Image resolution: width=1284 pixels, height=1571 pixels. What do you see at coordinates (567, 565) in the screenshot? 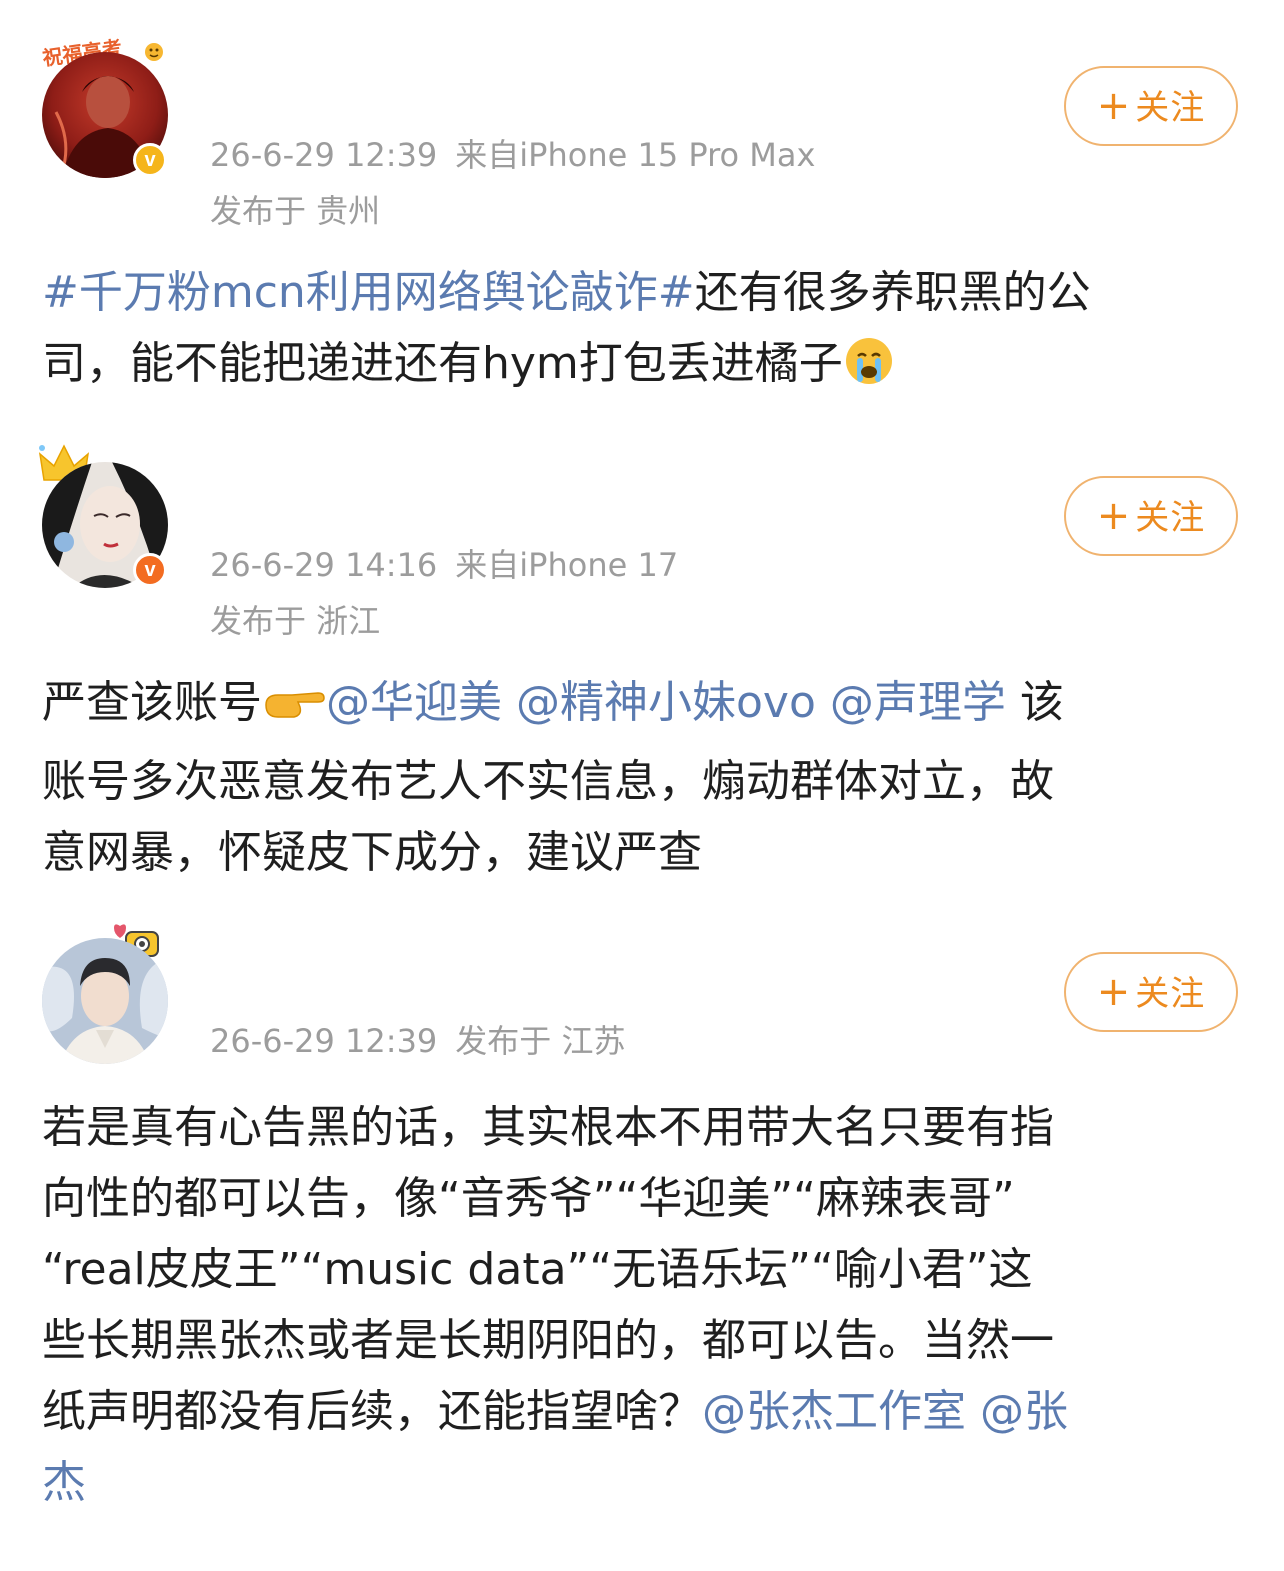
I see `post-source: 来自iPhone 17` at bounding box center [567, 565].